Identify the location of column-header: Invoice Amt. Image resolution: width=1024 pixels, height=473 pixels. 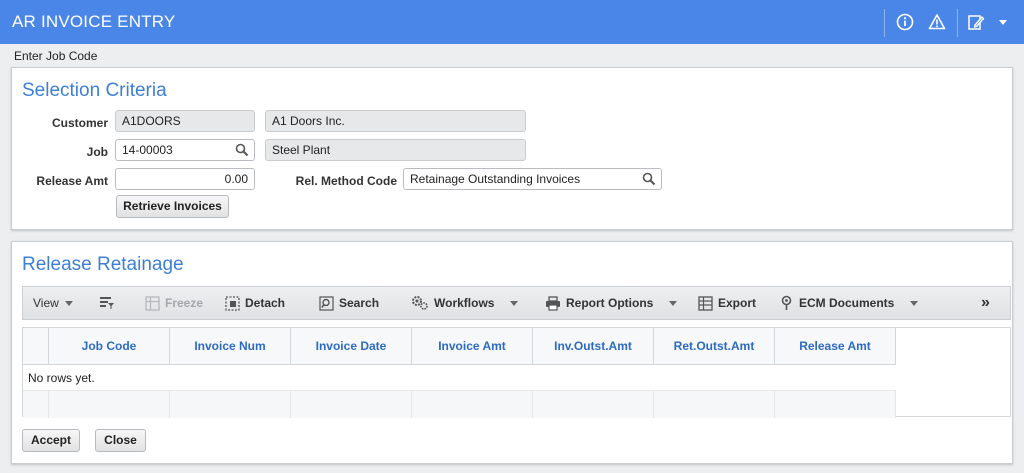
(472, 346).